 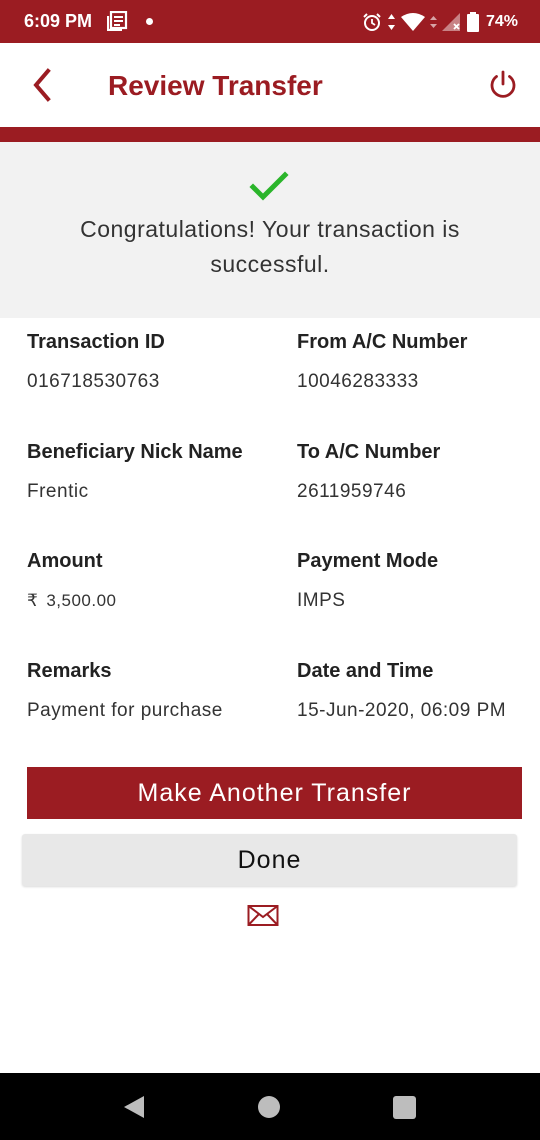 What do you see at coordinates (358, 381) in the screenshot?
I see `from-account-value: 10046283333` at bounding box center [358, 381].